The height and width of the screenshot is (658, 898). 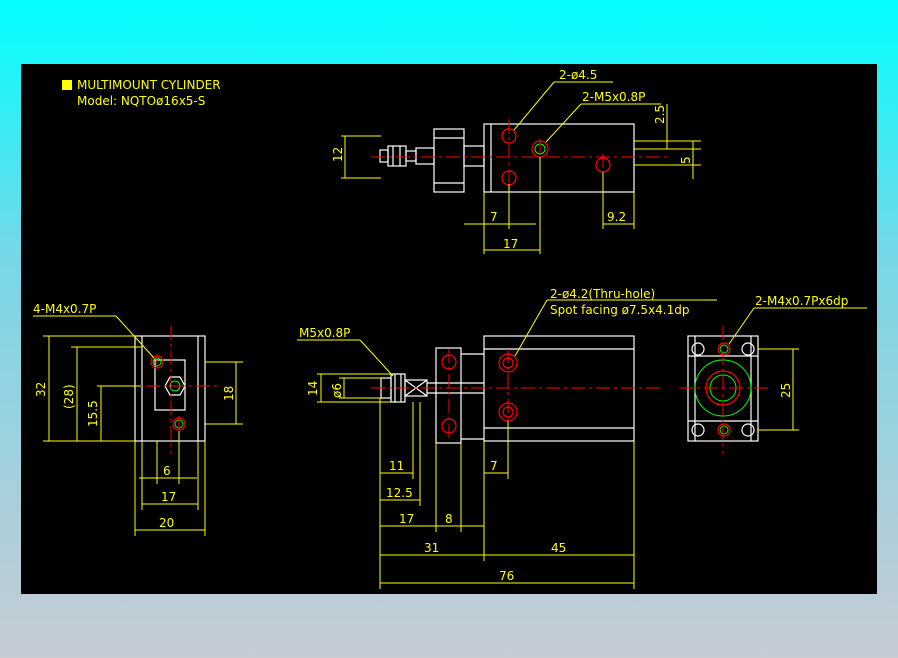 What do you see at coordinates (494, 217) in the screenshot?
I see `top-dim-7: 7` at bounding box center [494, 217].